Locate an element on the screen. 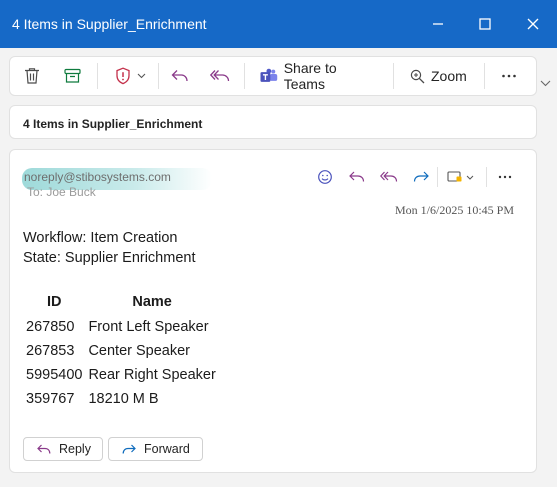 This screenshot has width=557, height=487. message-date: Mon 1/6/2025 10:45 PM is located at coordinates (455, 210).